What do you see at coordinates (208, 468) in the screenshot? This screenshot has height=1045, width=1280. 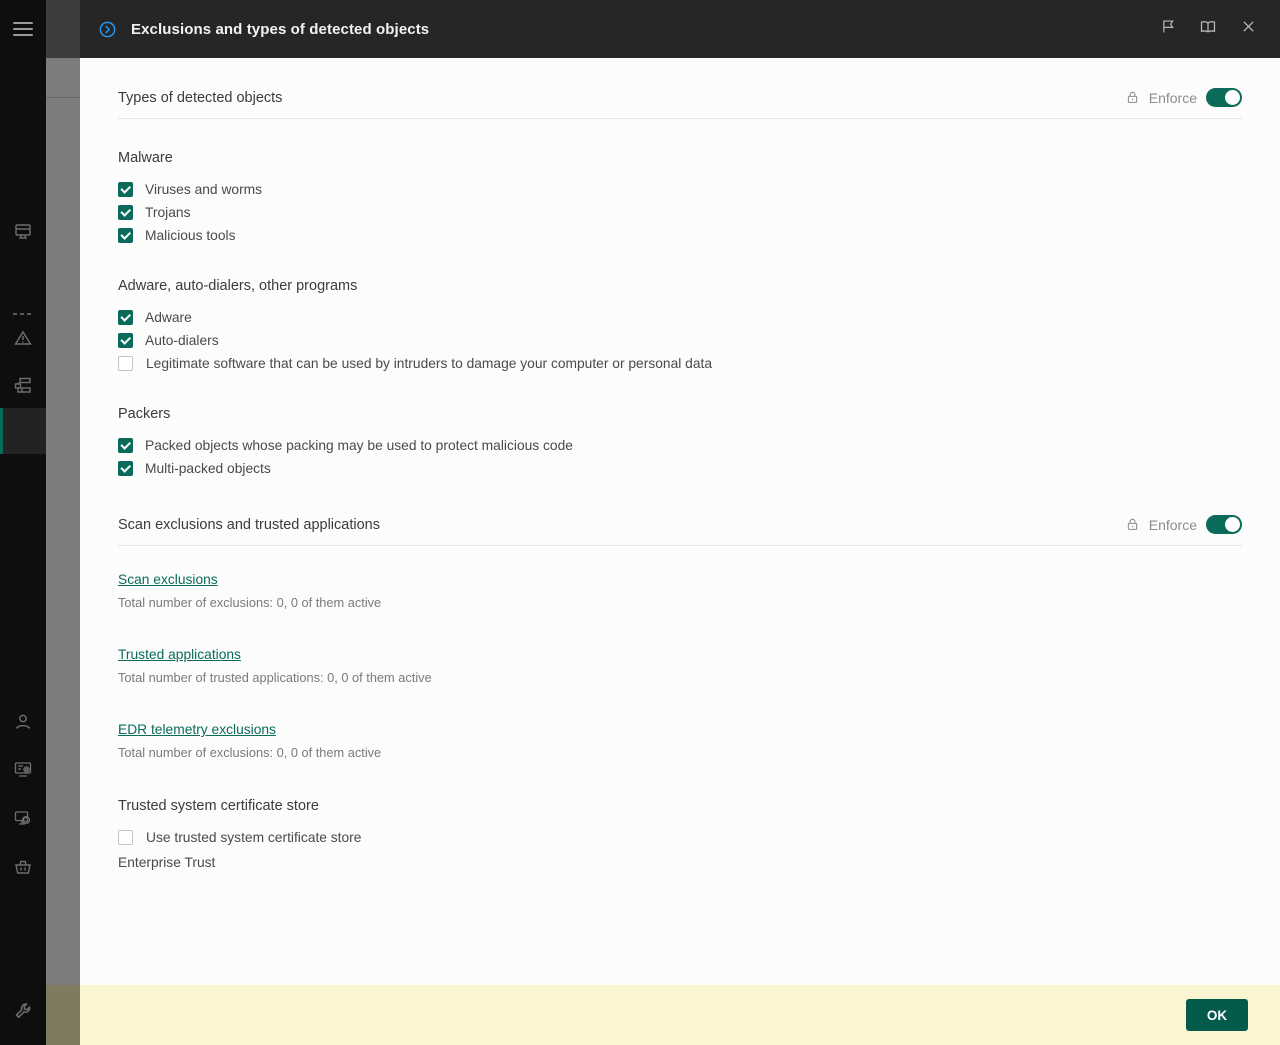 I see `checkbox-label: Multi-packed objects` at bounding box center [208, 468].